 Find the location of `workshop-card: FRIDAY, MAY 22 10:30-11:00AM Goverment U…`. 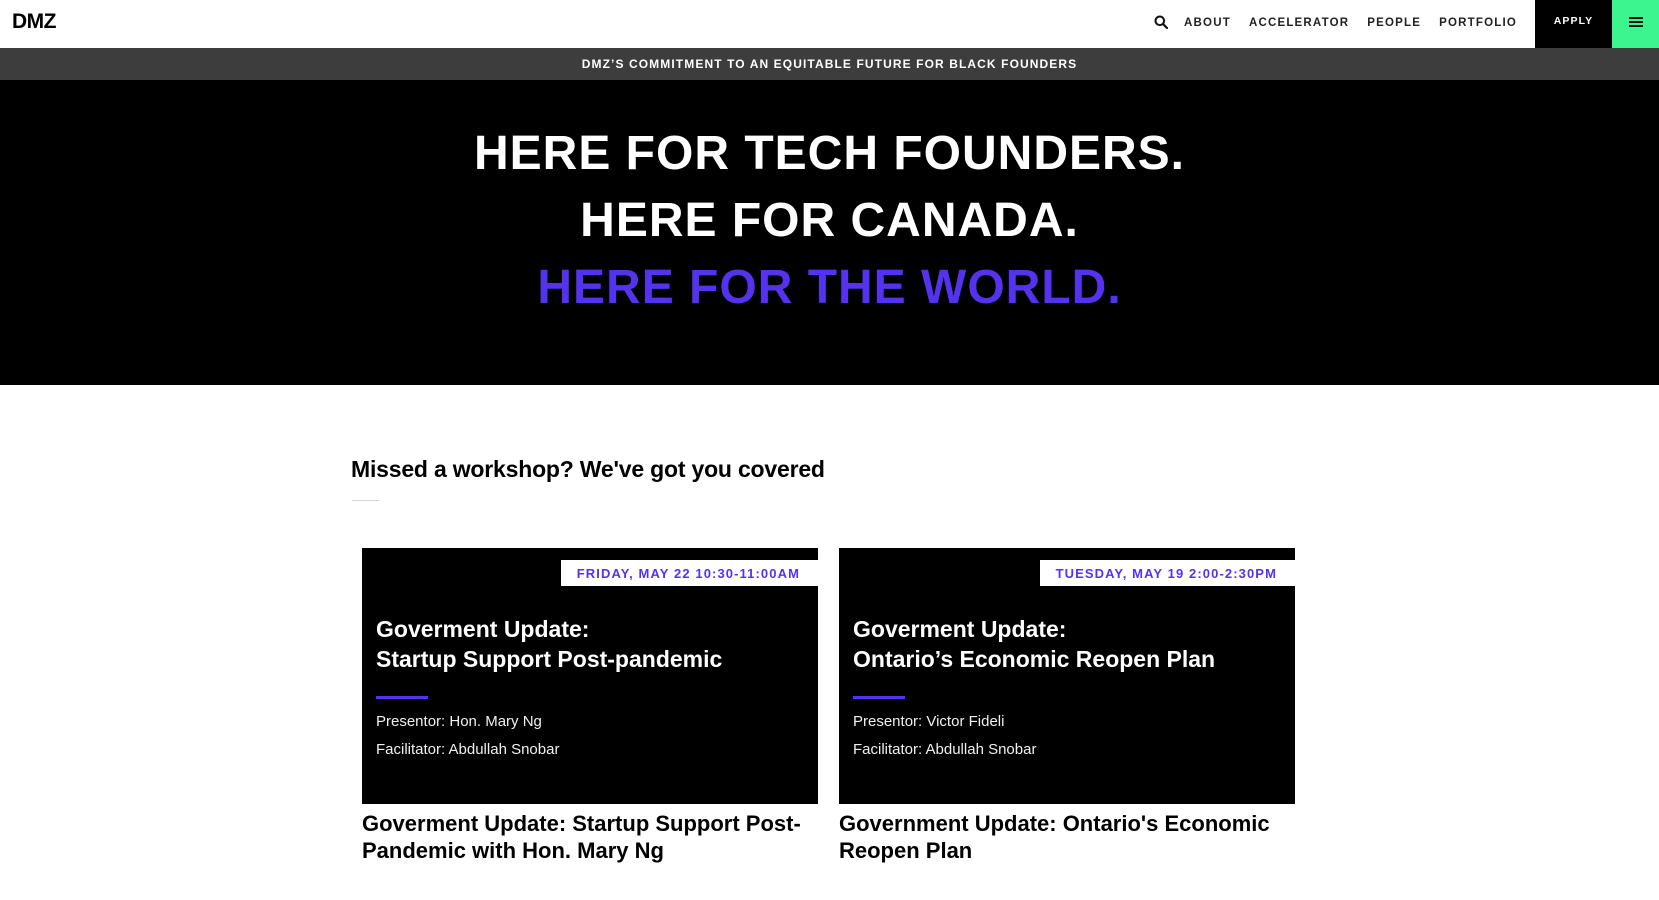

workshop-card: FRIDAY, MAY 22 10:30-11:00AM Goverment U… is located at coordinates (590, 706).